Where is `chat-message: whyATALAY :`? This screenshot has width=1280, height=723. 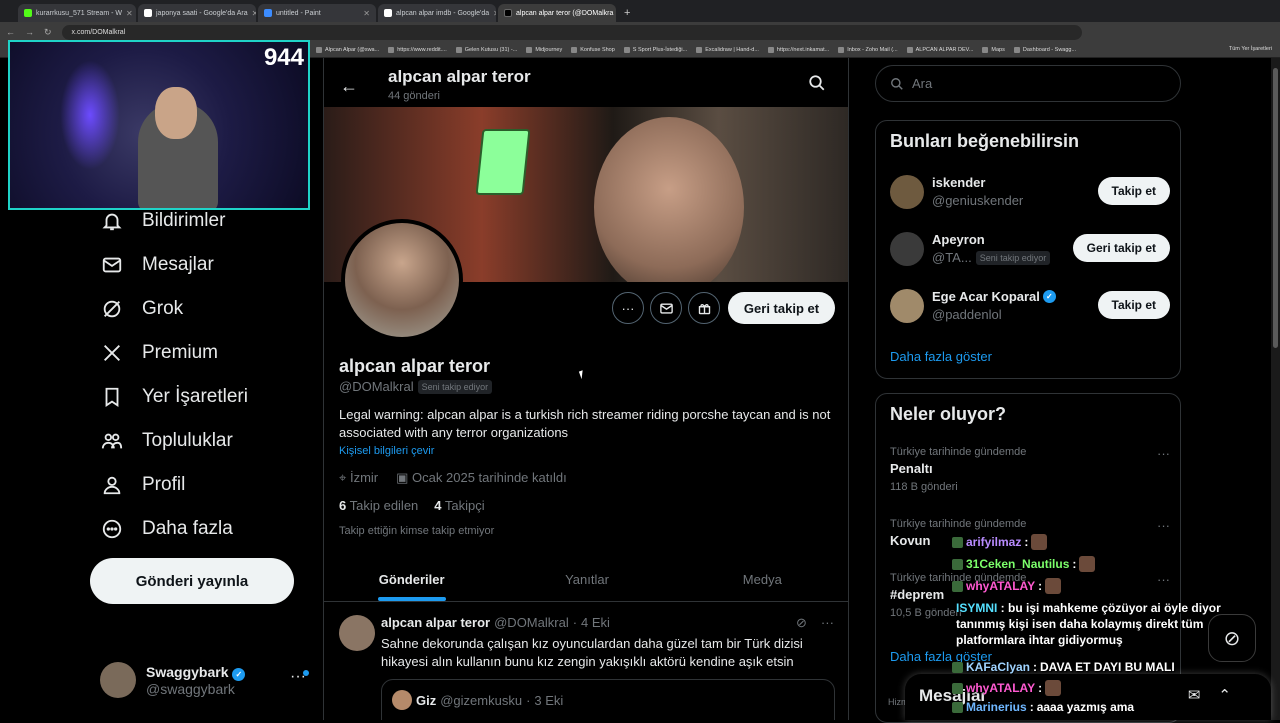
chat-message: whyATALAY : is located at coordinates (1007, 586).